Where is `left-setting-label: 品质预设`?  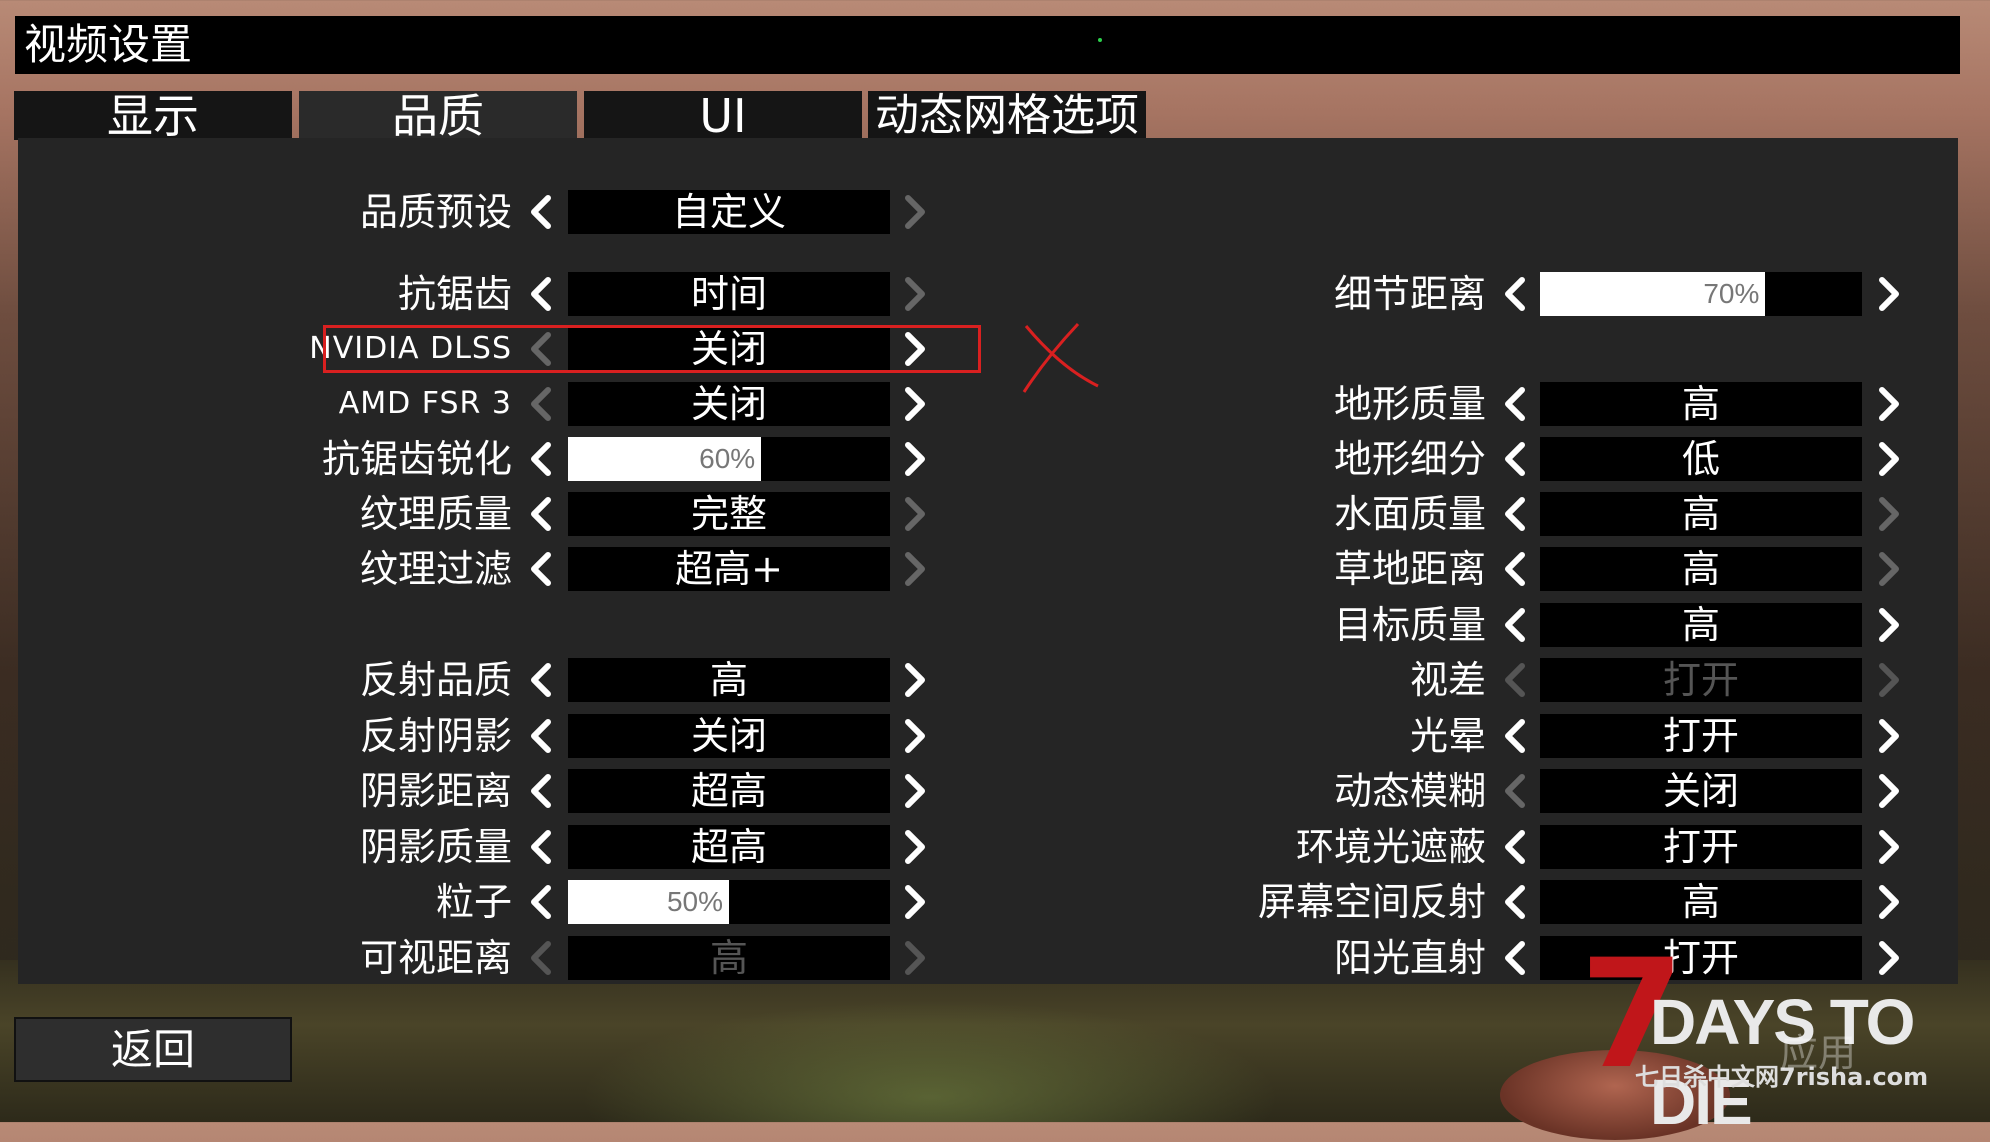
left-setting-label: 品质预设 is located at coordinates (435, 212).